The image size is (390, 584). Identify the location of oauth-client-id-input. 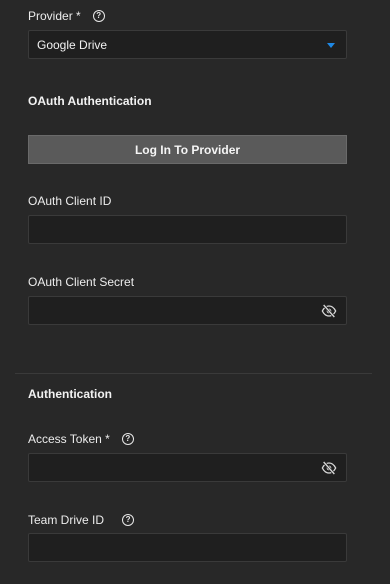
(187, 229).